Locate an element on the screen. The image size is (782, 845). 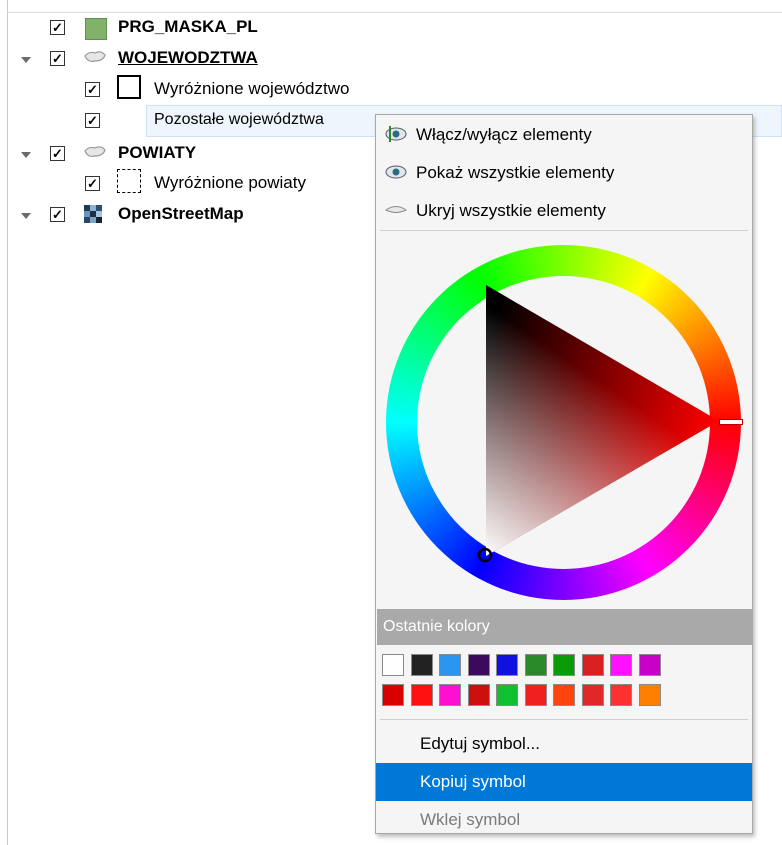
layer-checkbox-wojewodztwa: ✓ is located at coordinates (57, 58).